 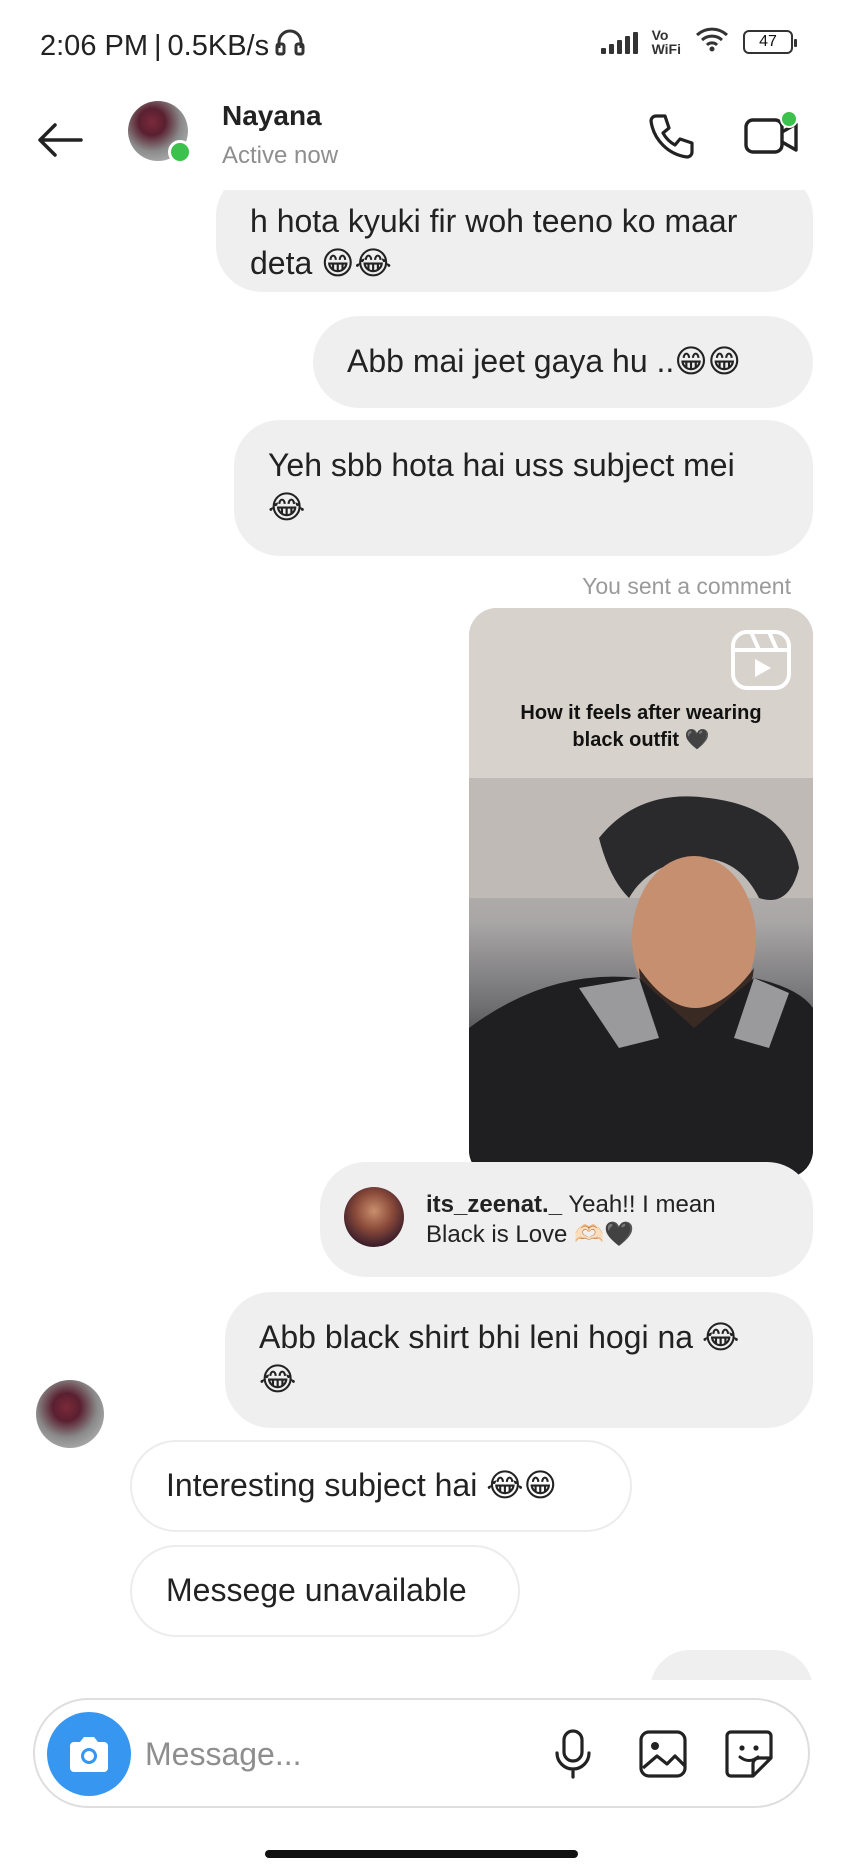 I want to click on voice-message-button, so click(x=573, y=1754).